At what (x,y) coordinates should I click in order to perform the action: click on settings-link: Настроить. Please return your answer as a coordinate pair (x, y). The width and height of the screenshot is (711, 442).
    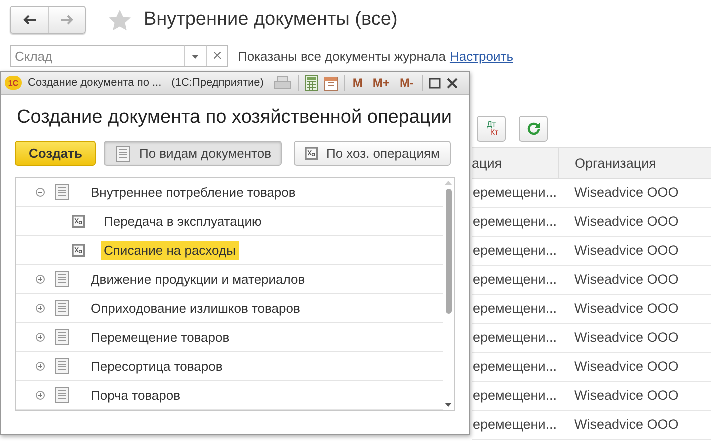
    Looking at the image, I should click on (482, 56).